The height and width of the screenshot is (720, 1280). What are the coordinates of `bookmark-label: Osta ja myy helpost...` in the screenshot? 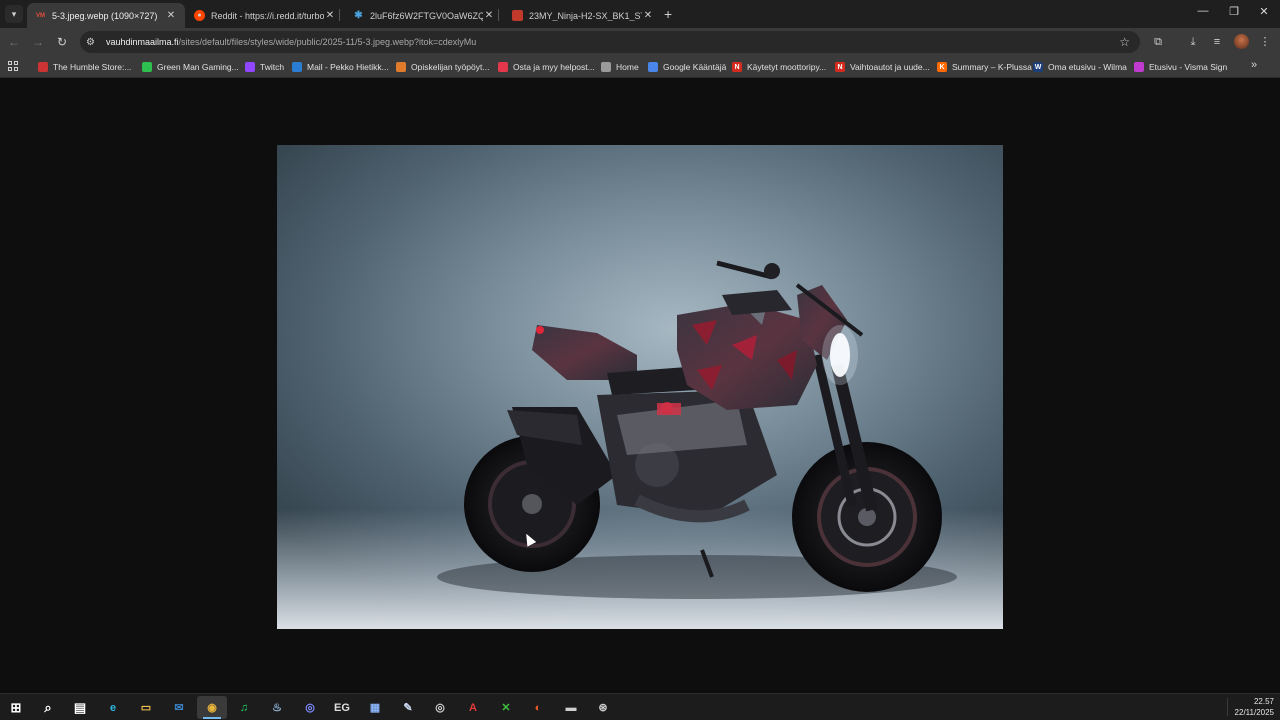 It's located at (554, 67).